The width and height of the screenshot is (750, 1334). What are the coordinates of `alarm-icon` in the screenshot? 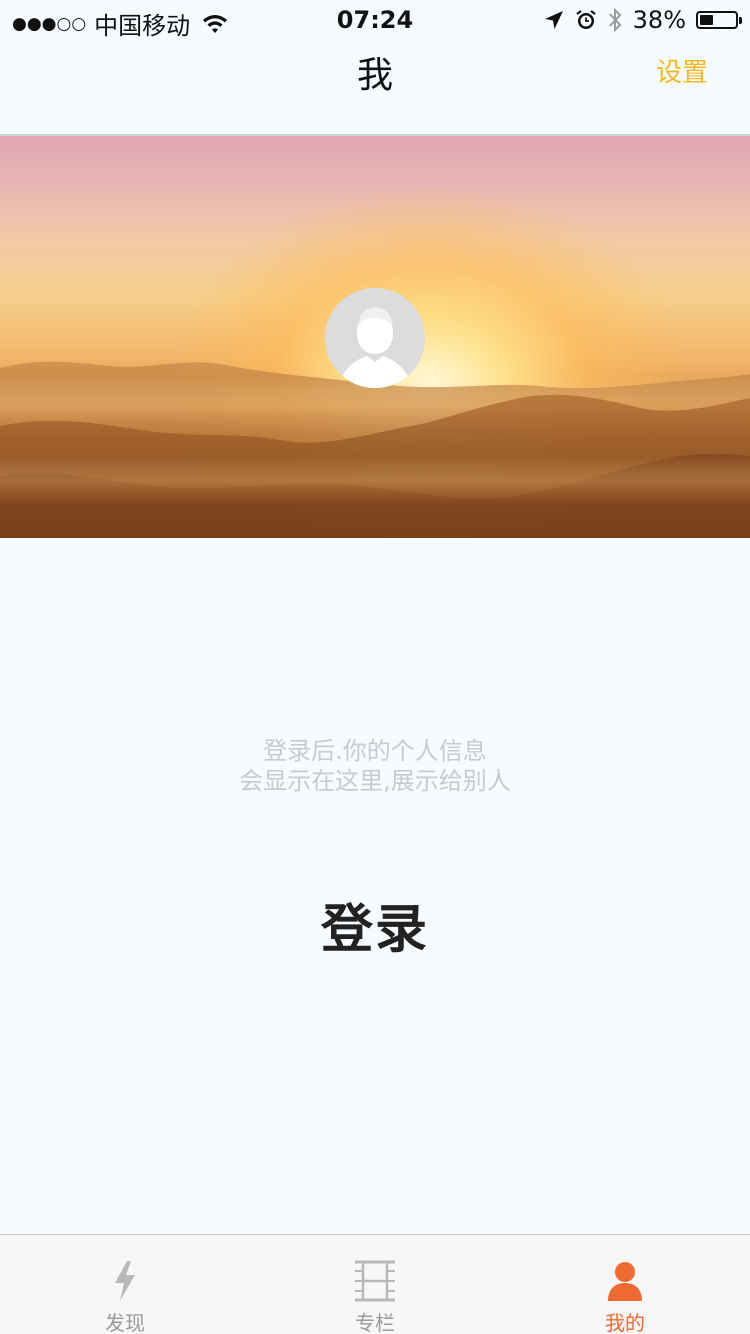 It's located at (585, 19).